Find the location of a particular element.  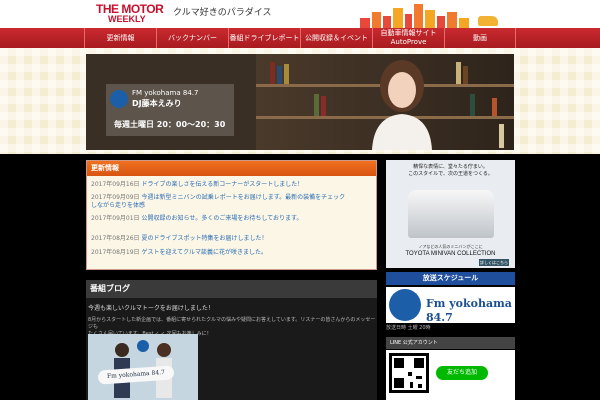

news-text-cont: しながら走りを体感 is located at coordinates (118, 205).